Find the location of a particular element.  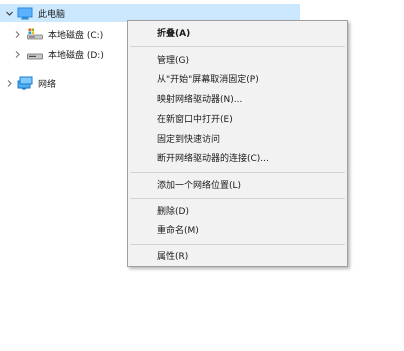

menu-item-unpin-start: 从"开始"屏幕取消固定(P) is located at coordinates (237, 80).